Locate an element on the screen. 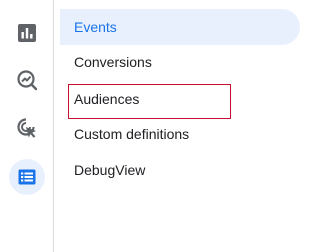 This screenshot has height=252, width=320. advertising-icon is located at coordinates (27, 128).